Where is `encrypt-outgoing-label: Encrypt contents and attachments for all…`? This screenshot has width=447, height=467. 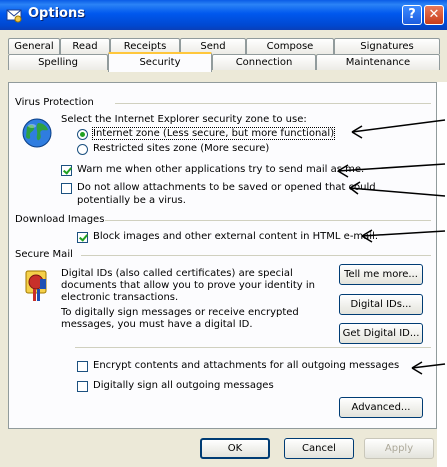 encrypt-outgoing-label: Encrypt contents and attachments for all… is located at coordinates (246, 365).